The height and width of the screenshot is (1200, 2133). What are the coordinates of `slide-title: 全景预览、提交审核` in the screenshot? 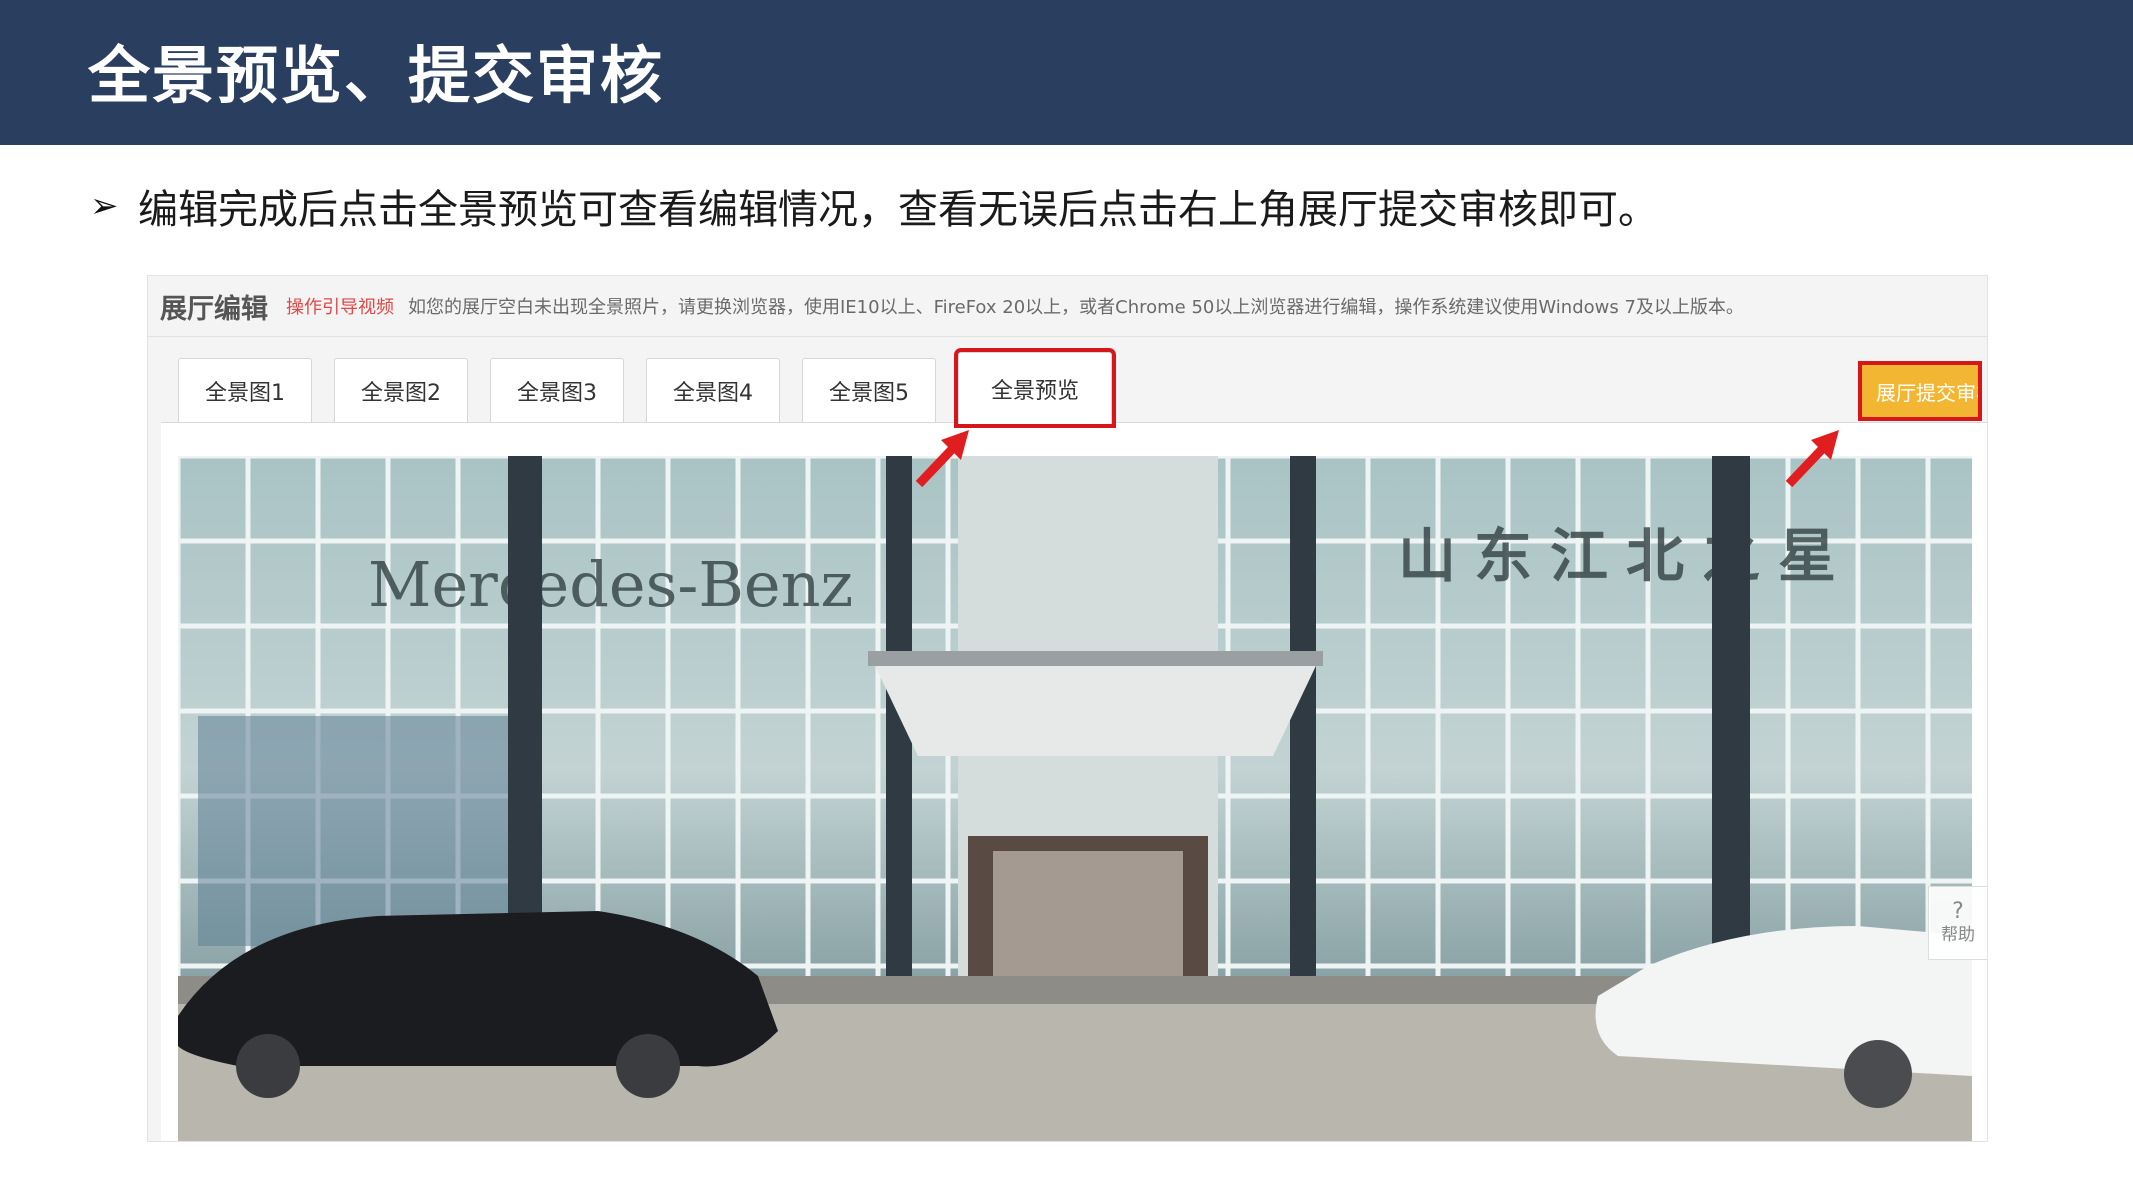 It's located at (376, 75).